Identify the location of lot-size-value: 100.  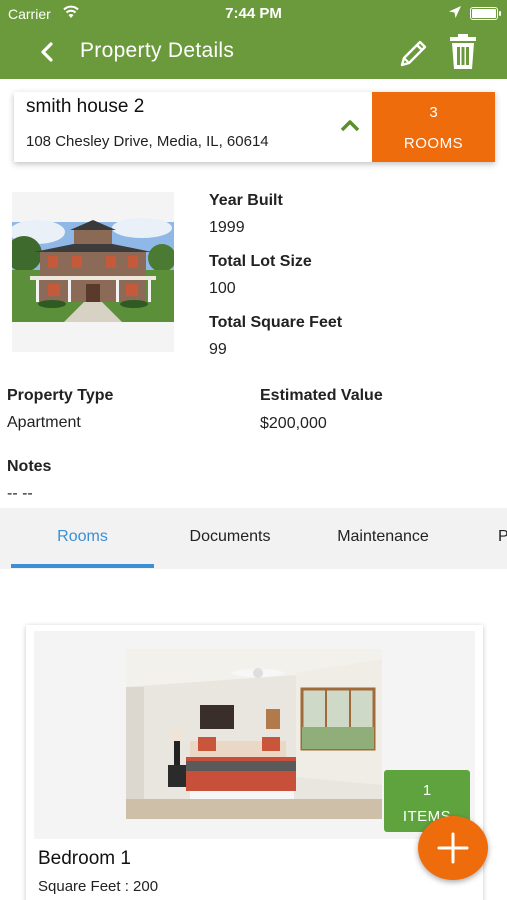
(222, 288).